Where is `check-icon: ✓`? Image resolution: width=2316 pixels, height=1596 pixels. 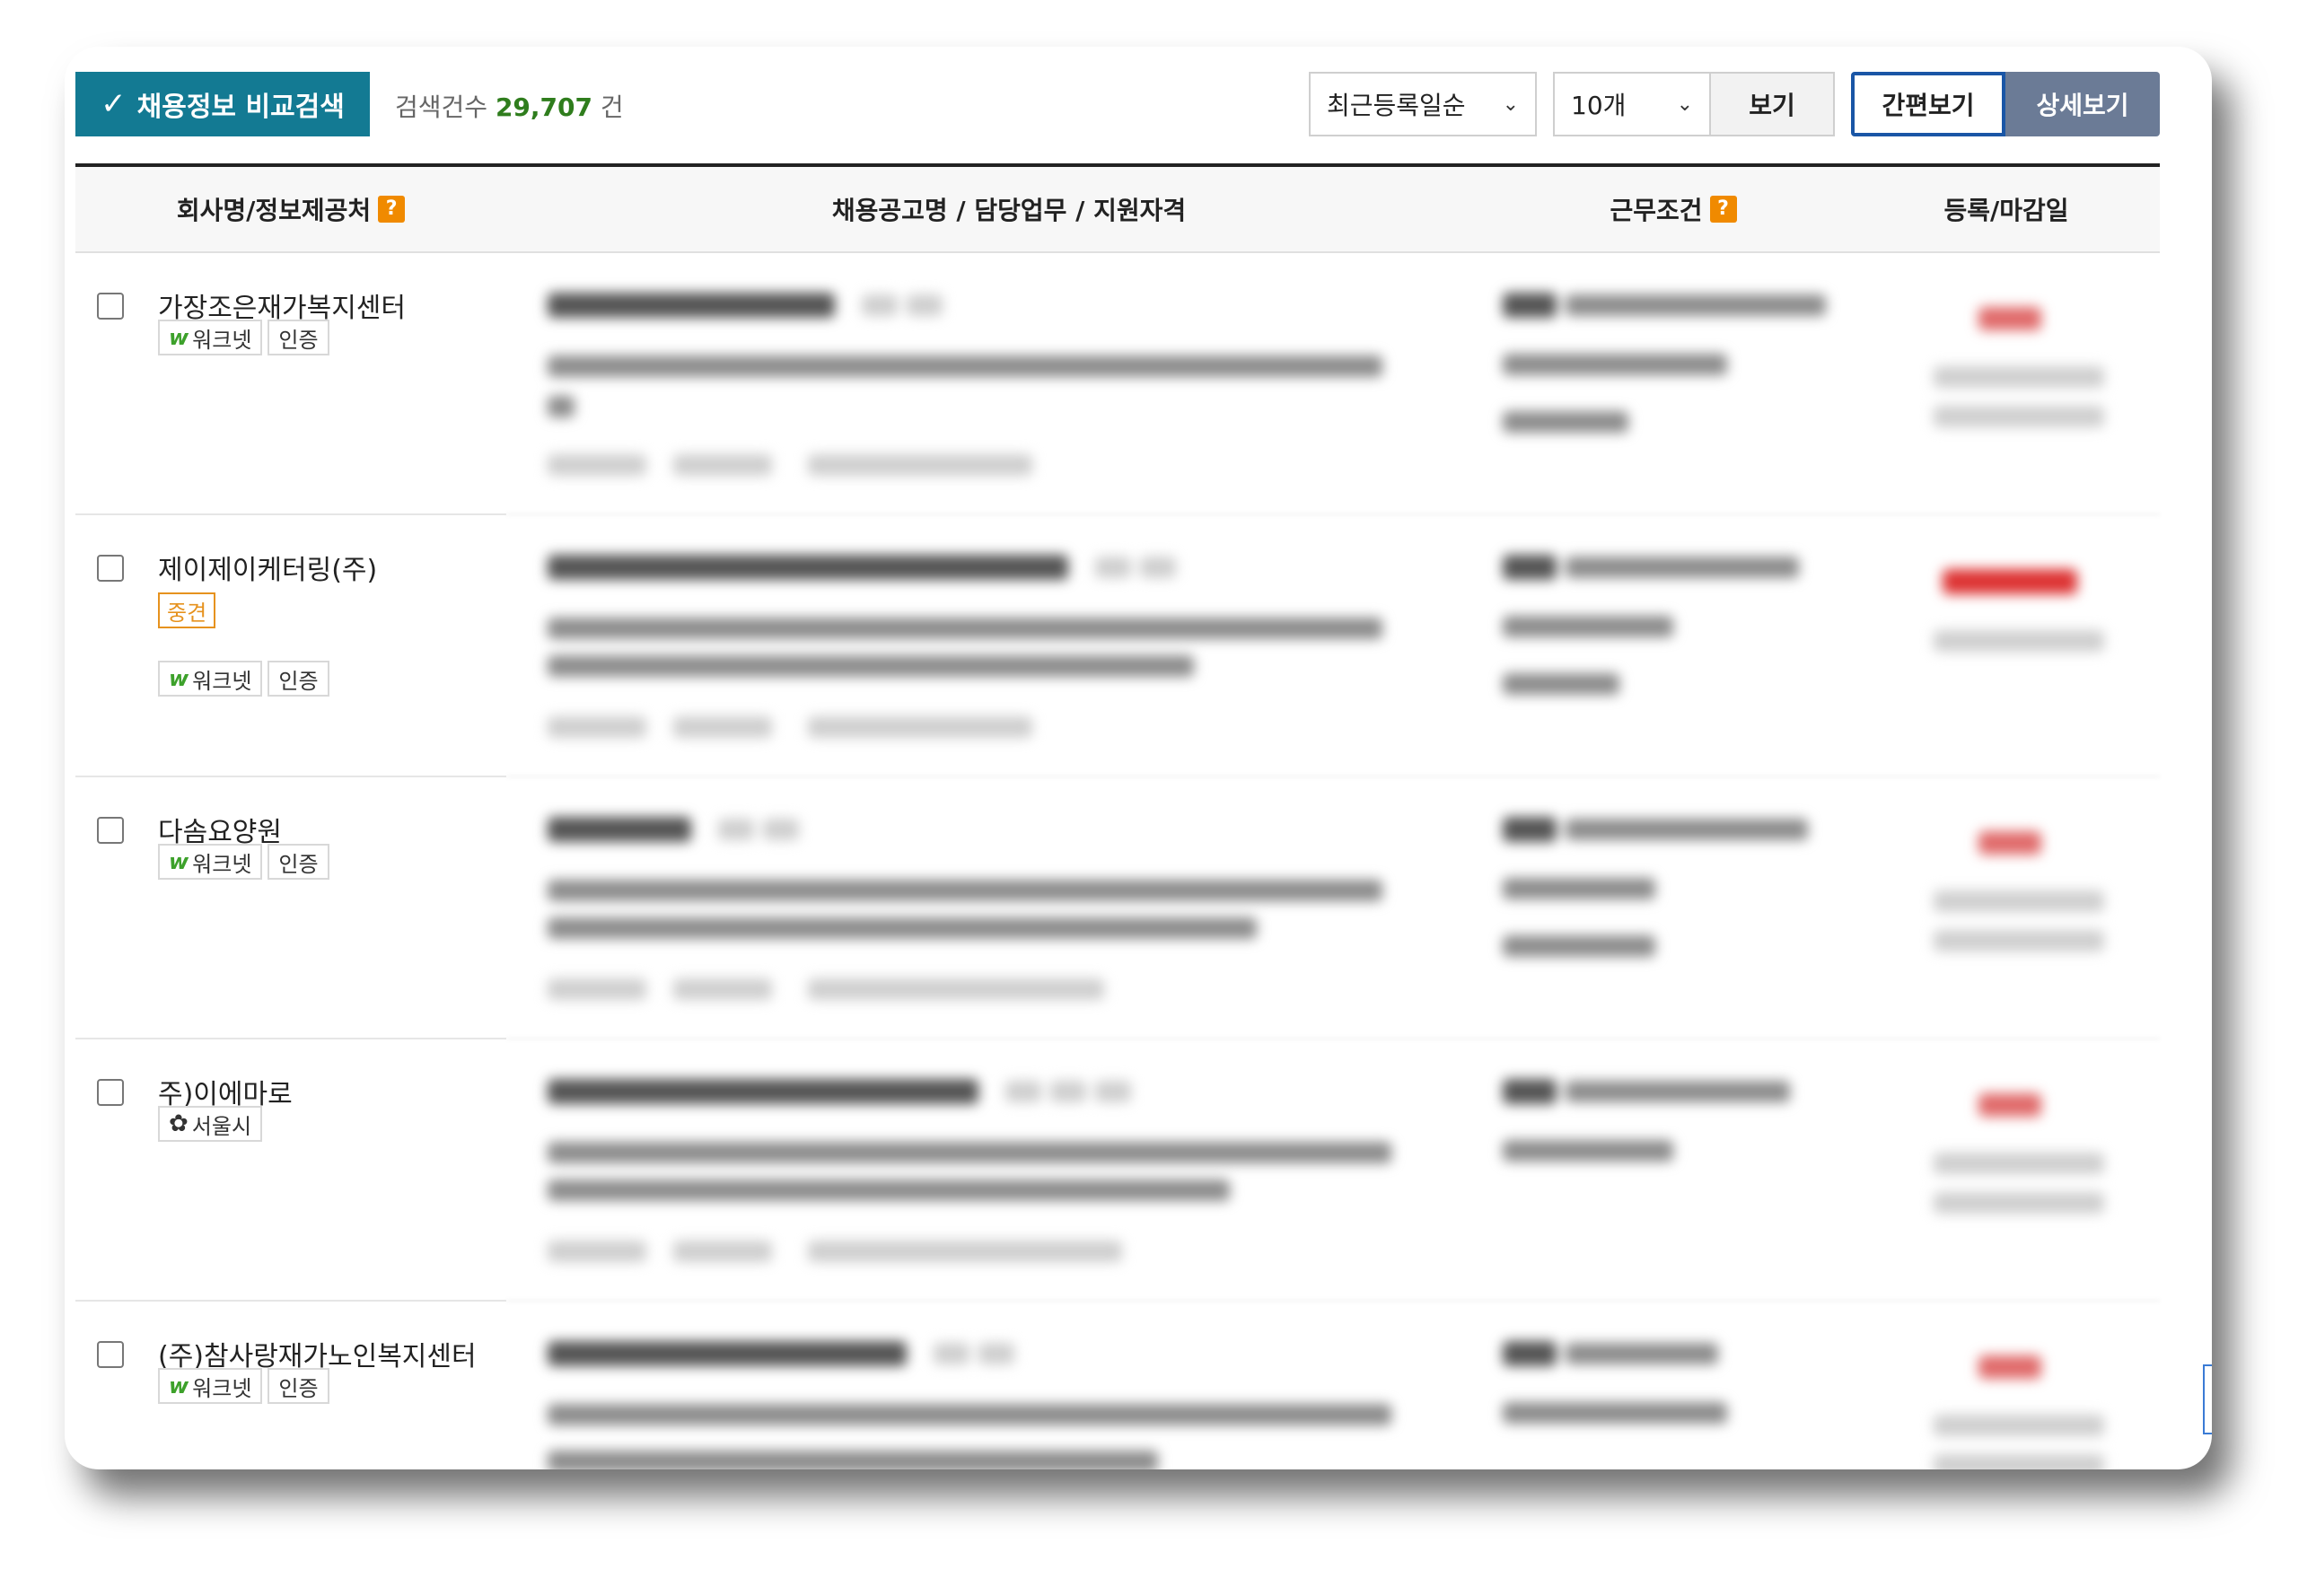
check-icon: ✓ is located at coordinates (114, 104).